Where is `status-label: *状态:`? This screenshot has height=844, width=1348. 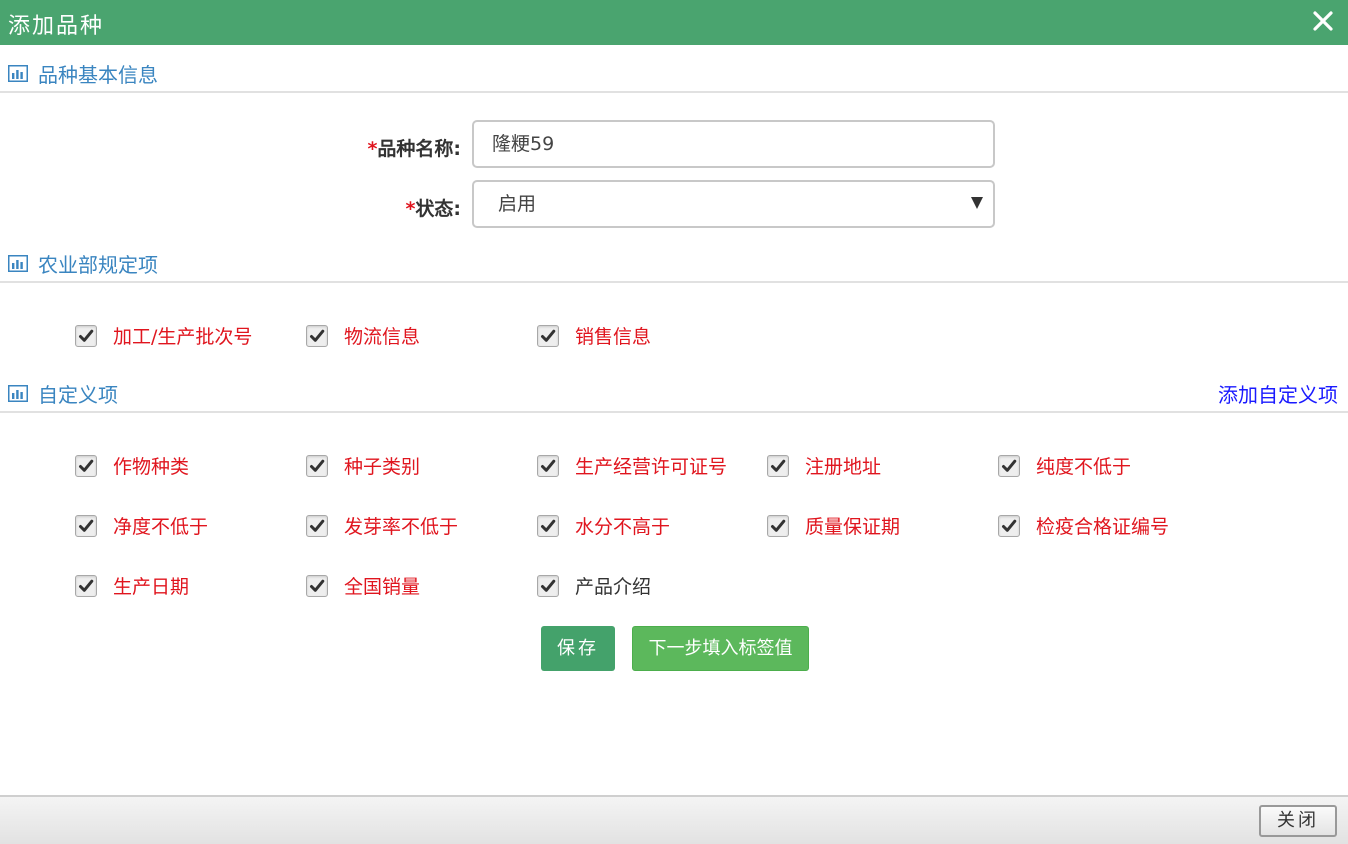 status-label: *状态: is located at coordinates (433, 209).